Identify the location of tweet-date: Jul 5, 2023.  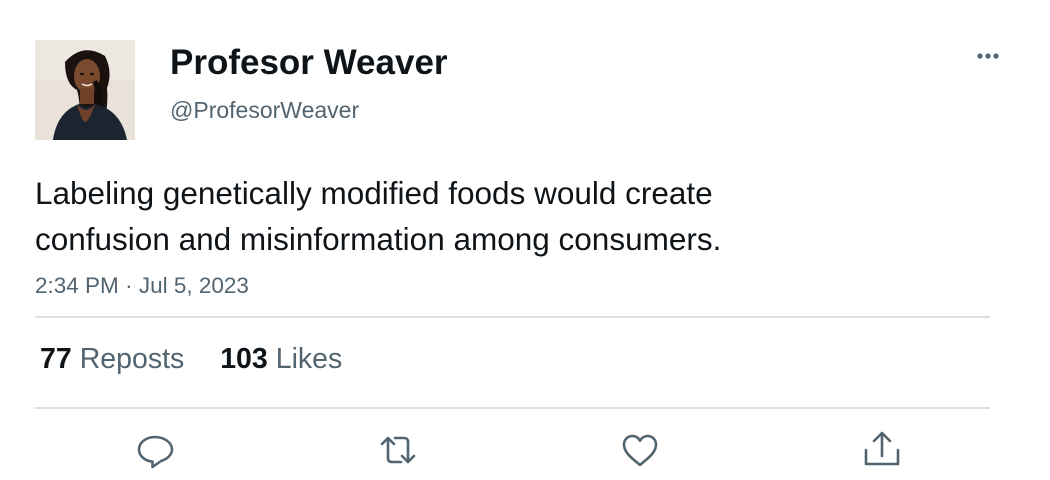
(193, 285).